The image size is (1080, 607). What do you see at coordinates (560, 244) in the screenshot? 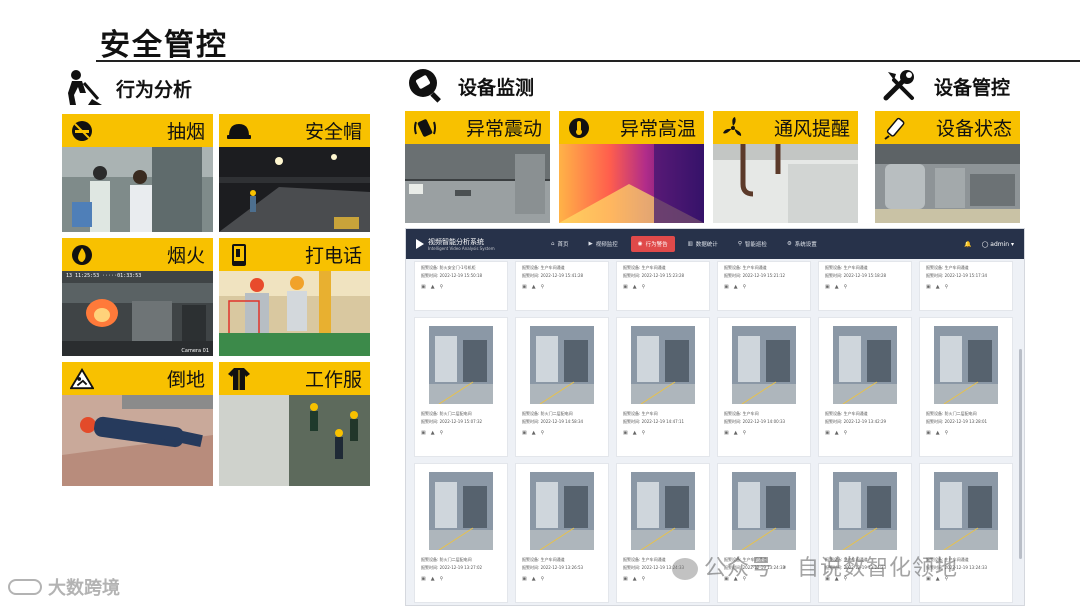
I see `nav-home: ⌂ 首页` at bounding box center [560, 244].